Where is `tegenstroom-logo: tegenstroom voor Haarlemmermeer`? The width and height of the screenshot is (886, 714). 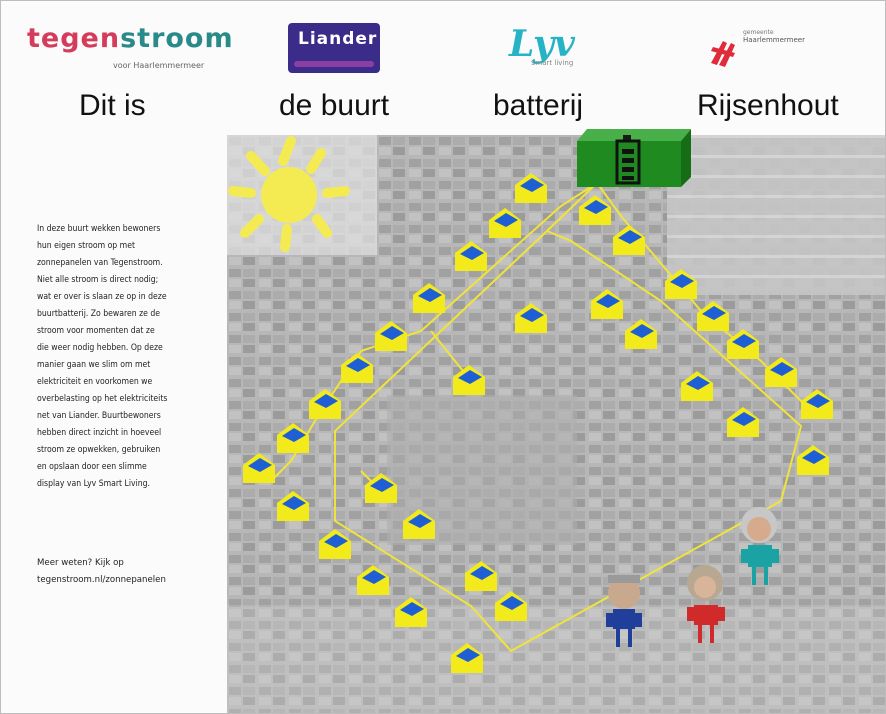
tegenstroom-logo: tegenstroom voor Haarlemmermeer is located at coordinates (130, 51).